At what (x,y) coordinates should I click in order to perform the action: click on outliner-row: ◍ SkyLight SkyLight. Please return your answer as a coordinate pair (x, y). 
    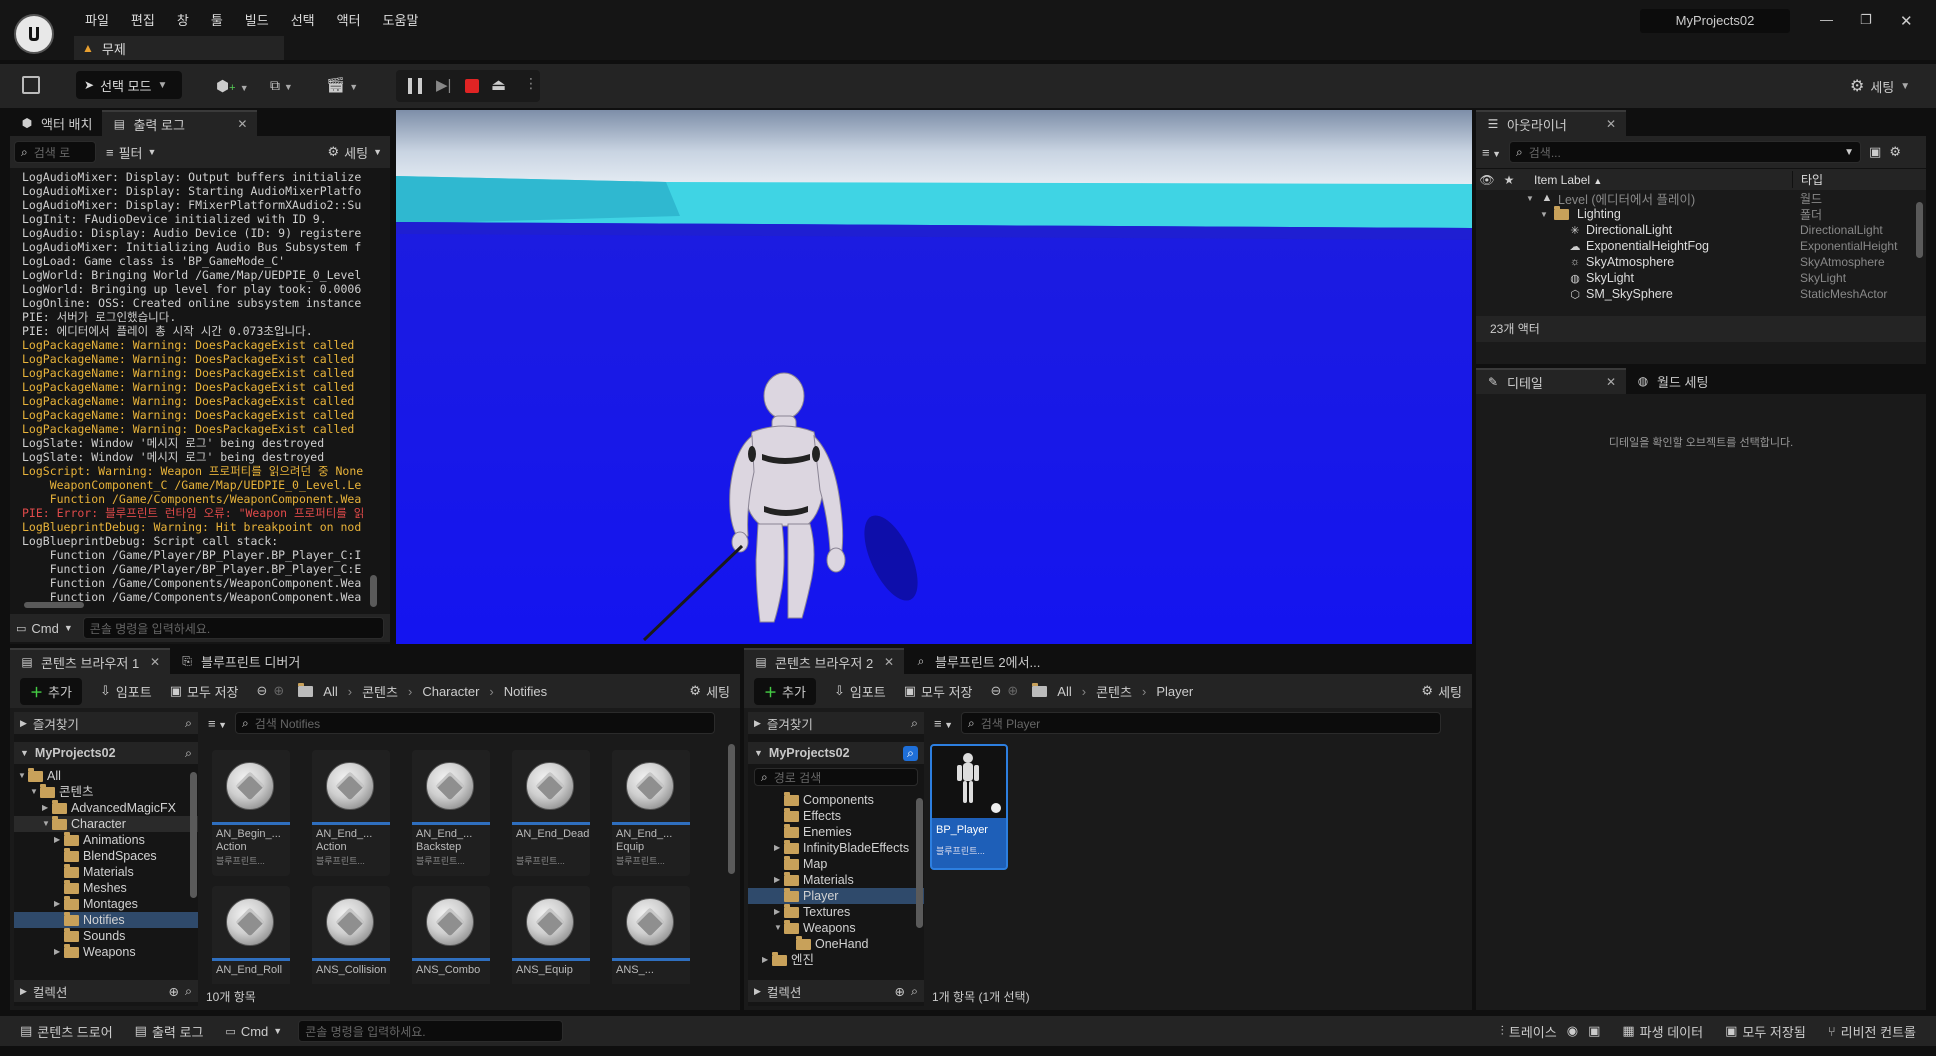
    Looking at the image, I should click on (1701, 278).